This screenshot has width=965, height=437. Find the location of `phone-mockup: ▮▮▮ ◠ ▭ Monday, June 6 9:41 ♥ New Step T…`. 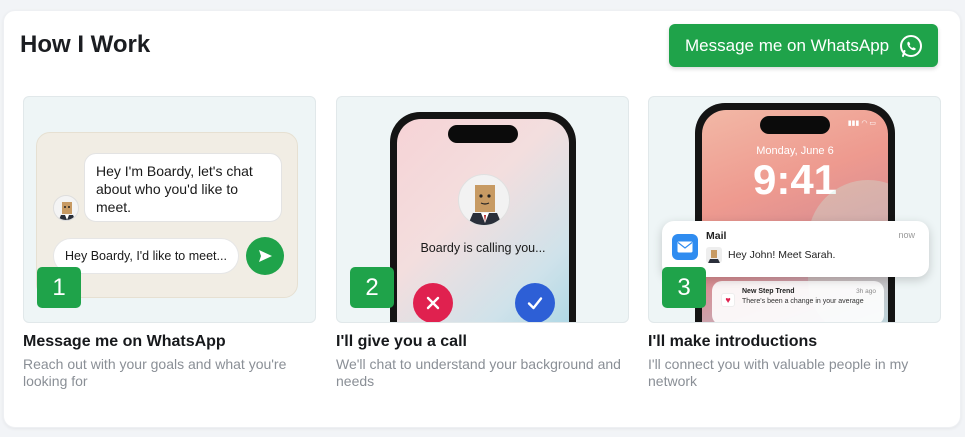

phone-mockup: ▮▮▮ ◠ ▭ Monday, June 6 9:41 ♥ New Step T… is located at coordinates (795, 212).